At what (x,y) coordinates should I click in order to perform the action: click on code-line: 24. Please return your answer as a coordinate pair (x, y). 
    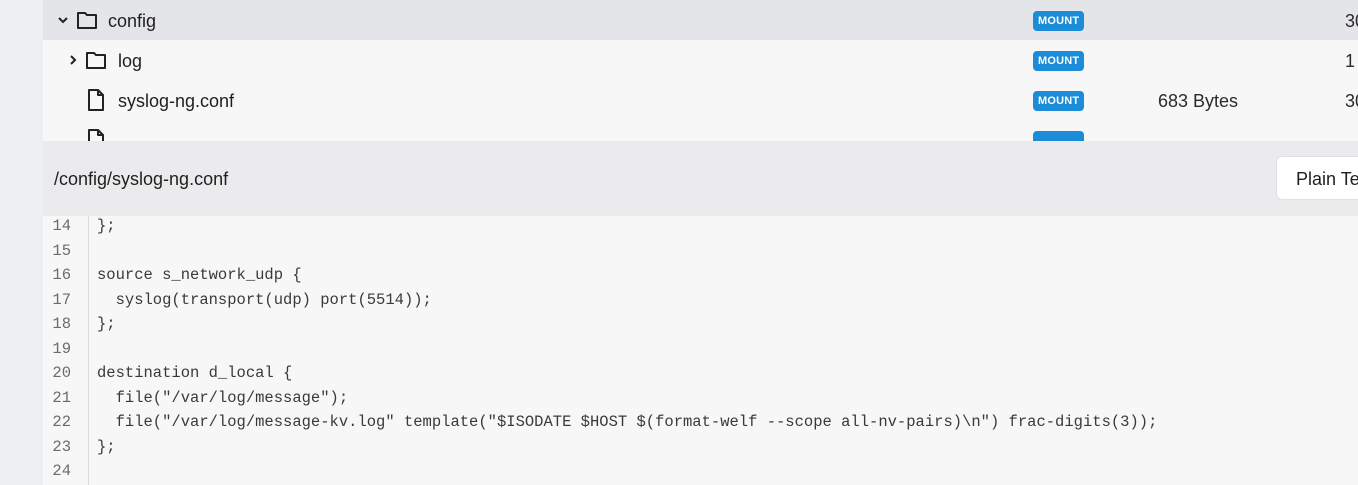
    Looking at the image, I should click on (700, 471).